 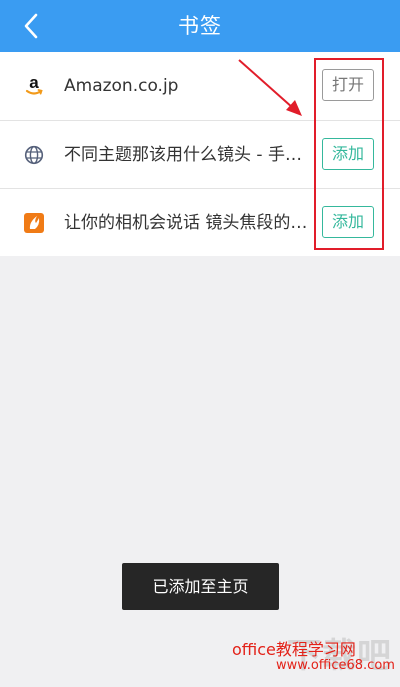 What do you see at coordinates (294, 649) in the screenshot?
I see `watermark-site-name: office教程学习网` at bounding box center [294, 649].